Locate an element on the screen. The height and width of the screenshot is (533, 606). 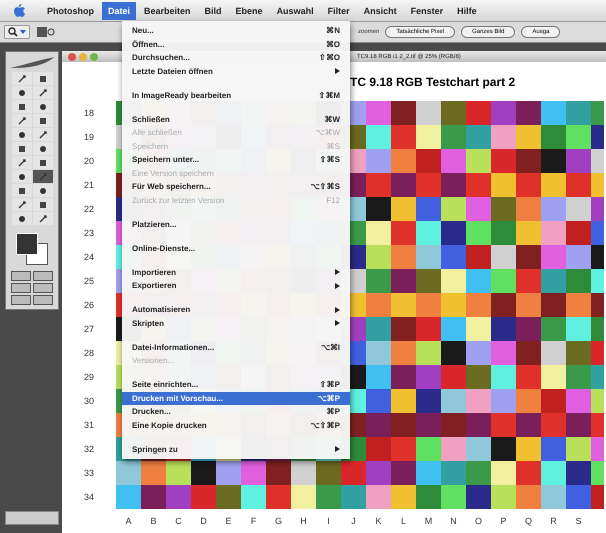
shortcut: ⇧⌘P is located at coordinates (330, 385).